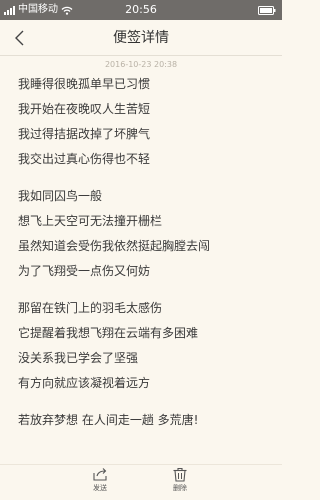 Image resolution: width=320 pixels, height=500 pixels. What do you see at coordinates (84, 109) in the screenshot?
I see `note-line: 我开始在夜晚叹人生苦短` at bounding box center [84, 109].